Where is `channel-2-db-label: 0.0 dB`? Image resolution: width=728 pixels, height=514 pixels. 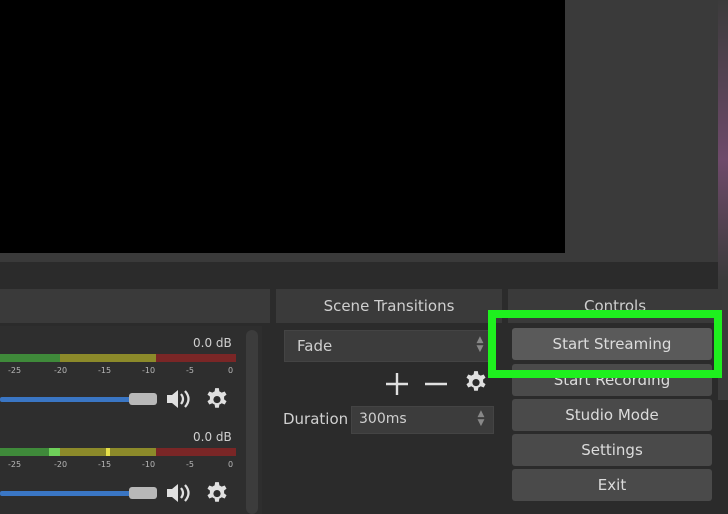
channel-2-db-label: 0.0 dB is located at coordinates (212, 437).